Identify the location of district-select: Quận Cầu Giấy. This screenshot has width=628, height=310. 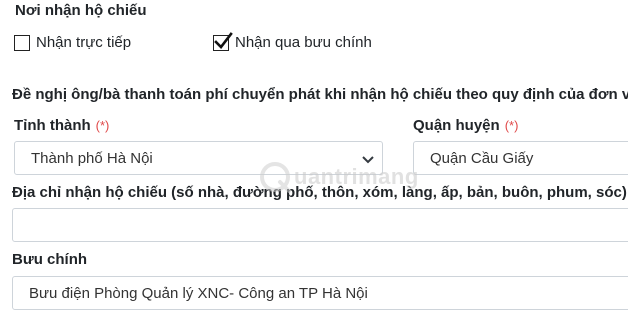
(520, 158).